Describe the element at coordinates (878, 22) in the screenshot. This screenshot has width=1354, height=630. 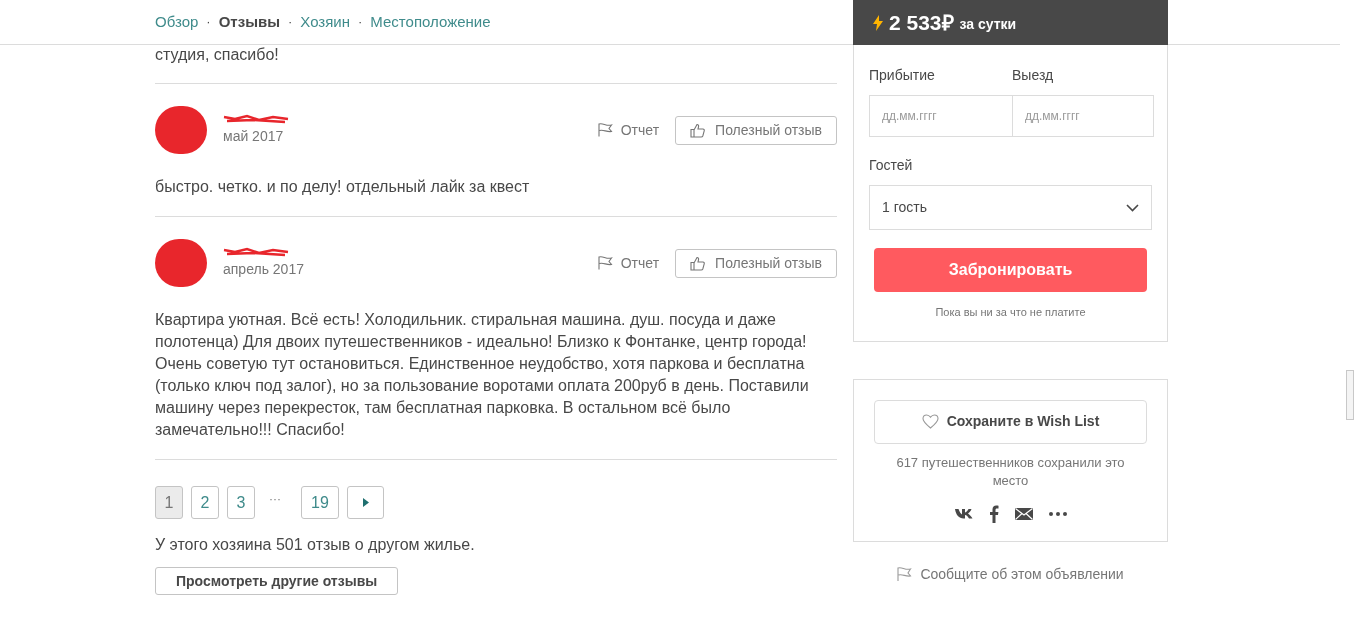
I see `lightning-icon` at that location.